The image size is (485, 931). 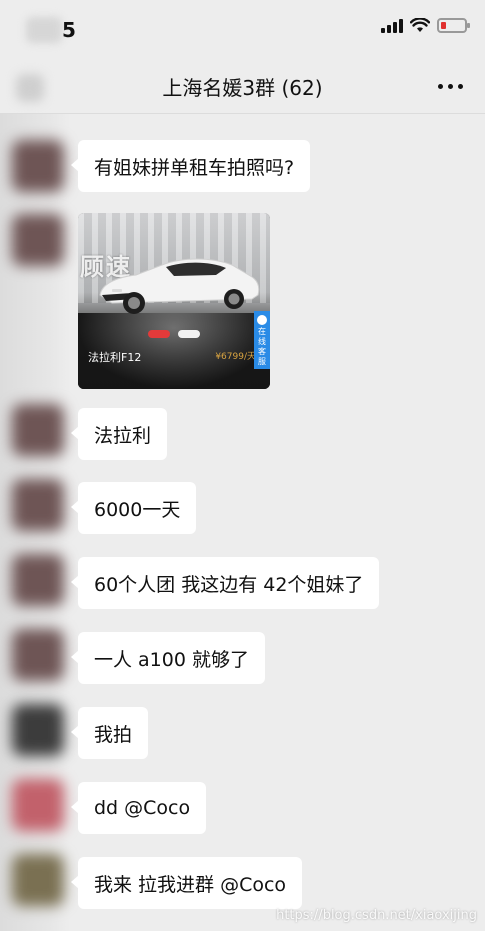 What do you see at coordinates (159, 334) in the screenshot?
I see `tag-red` at bounding box center [159, 334].